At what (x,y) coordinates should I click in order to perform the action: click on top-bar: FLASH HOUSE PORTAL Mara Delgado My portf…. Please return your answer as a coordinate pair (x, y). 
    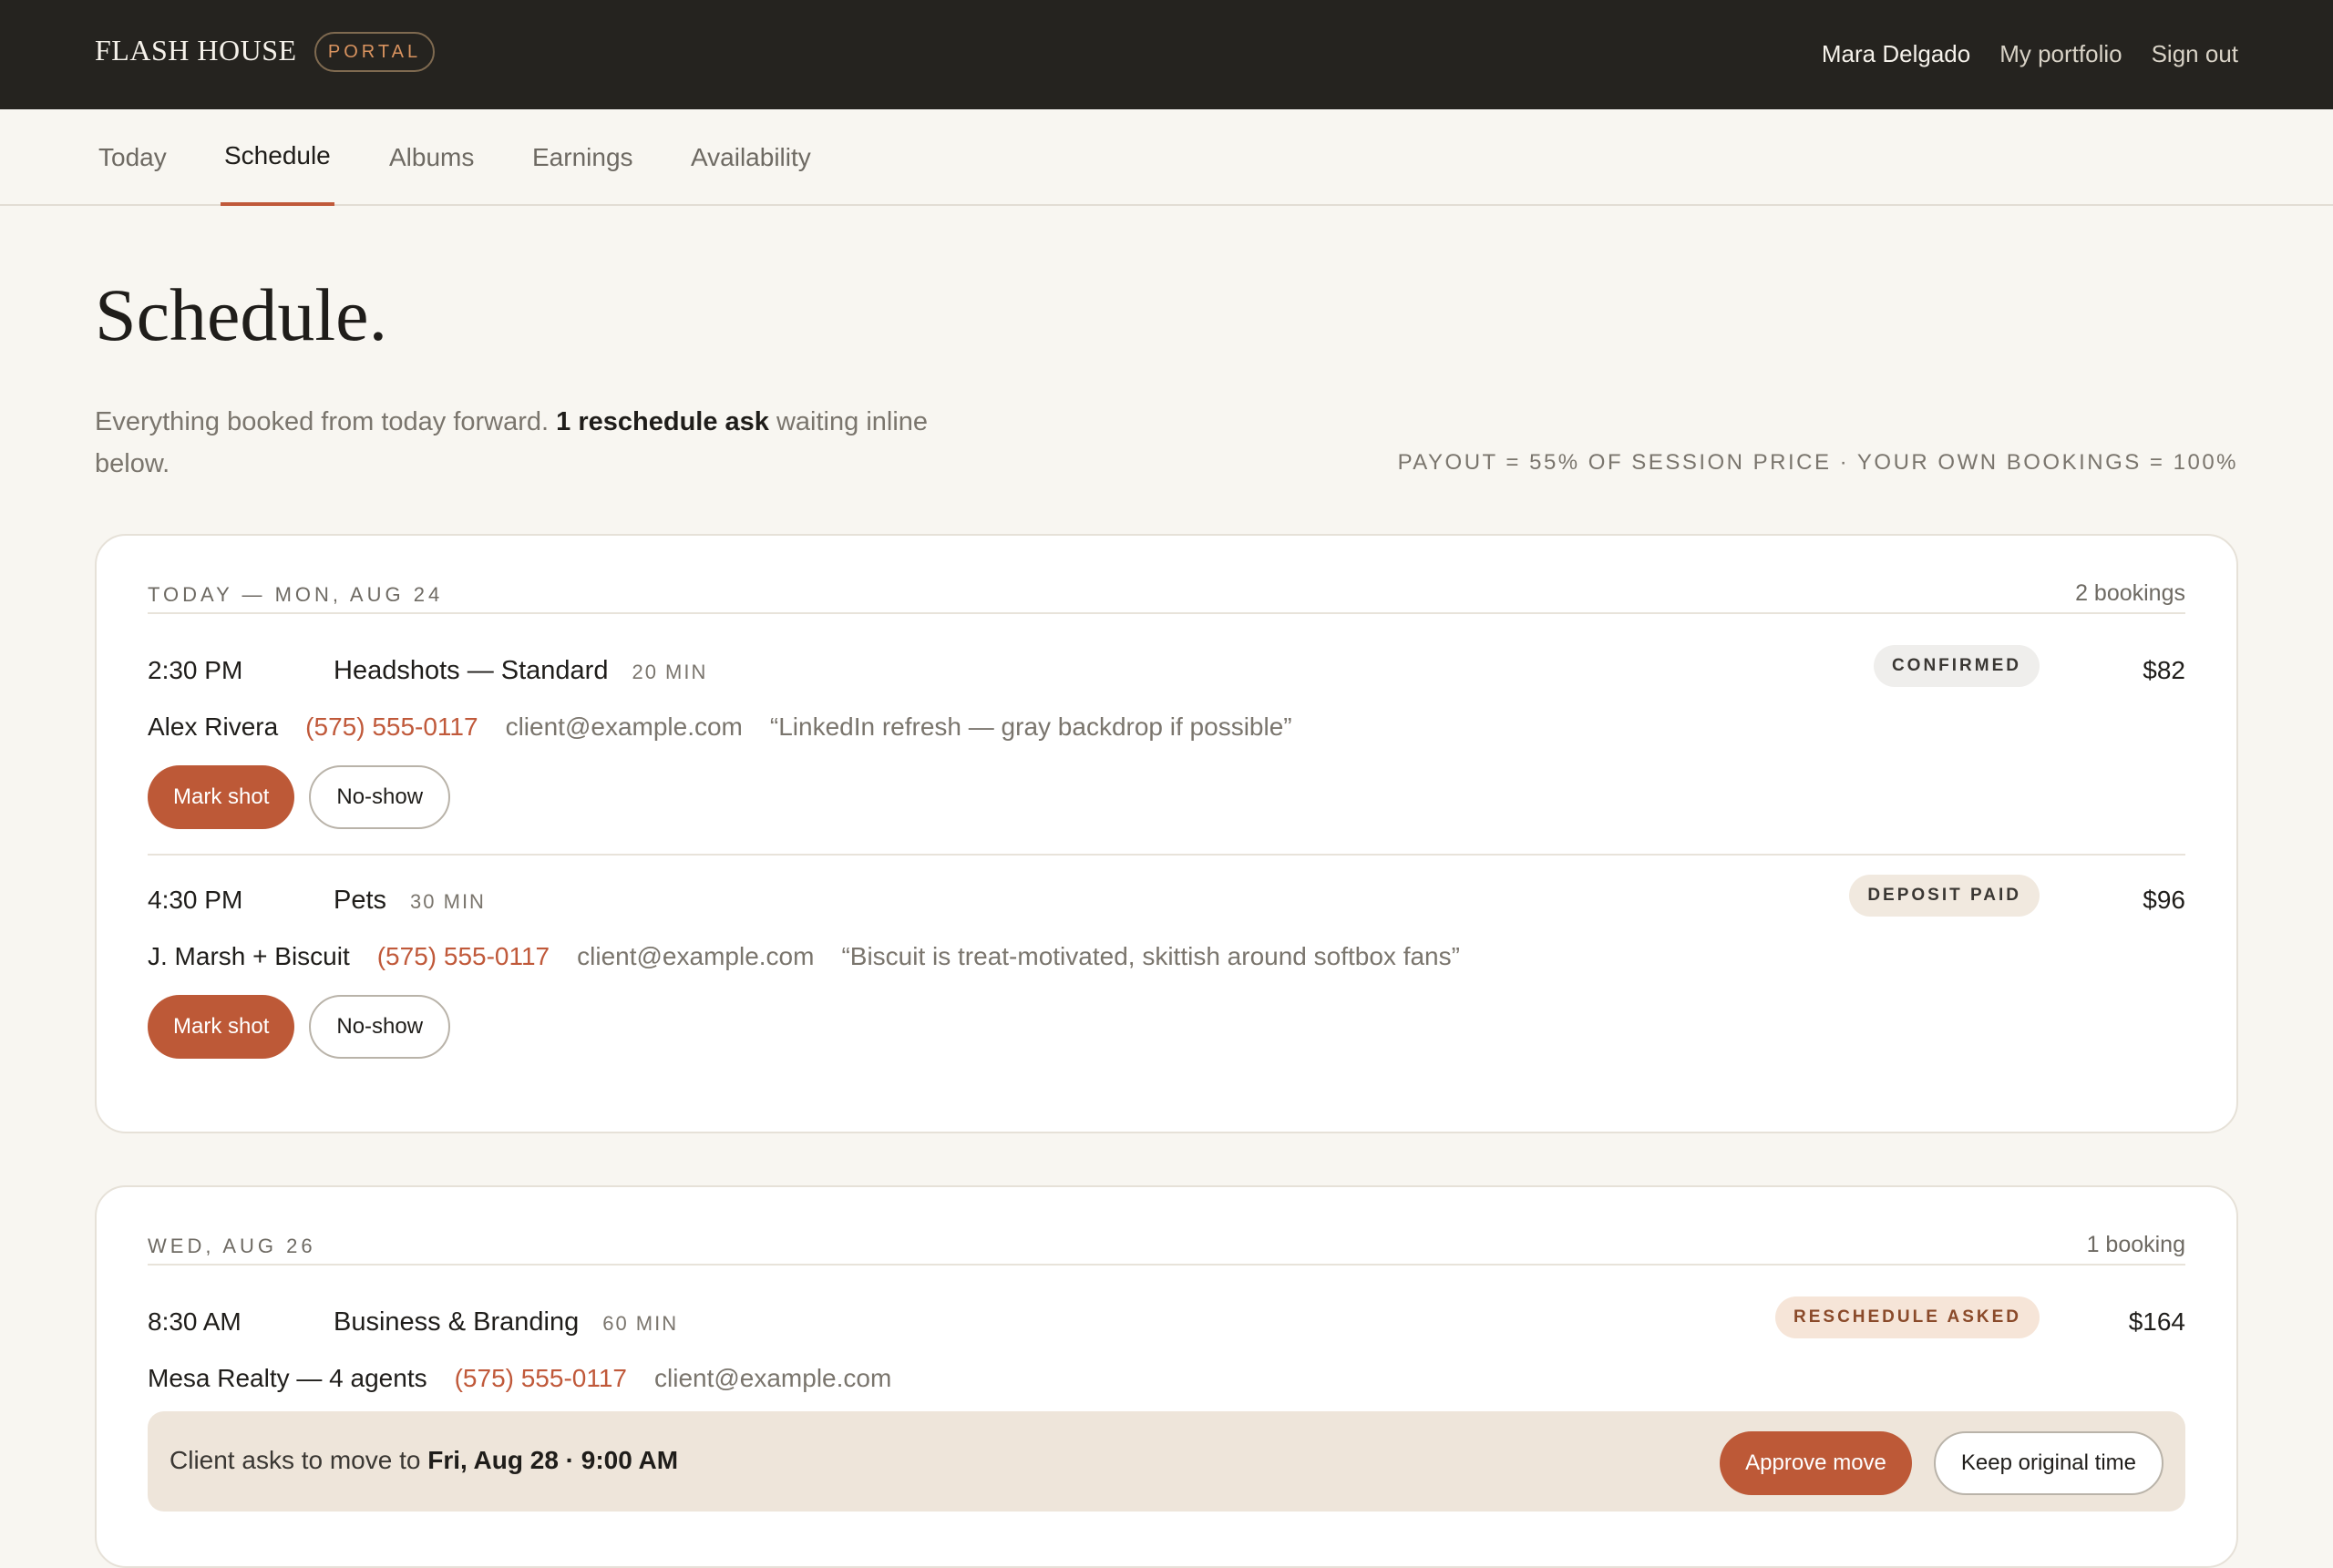
    Looking at the image, I should click on (1166, 54).